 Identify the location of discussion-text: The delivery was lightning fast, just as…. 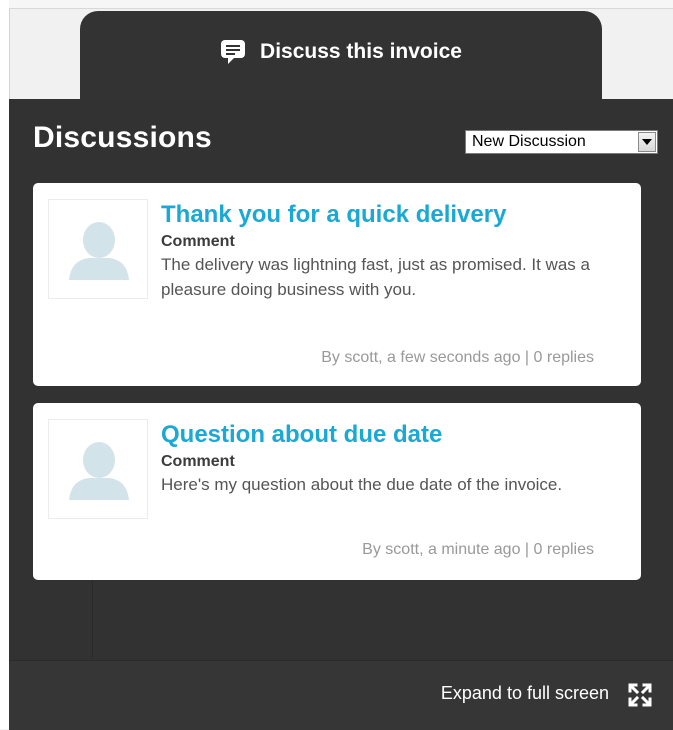
(375, 277).